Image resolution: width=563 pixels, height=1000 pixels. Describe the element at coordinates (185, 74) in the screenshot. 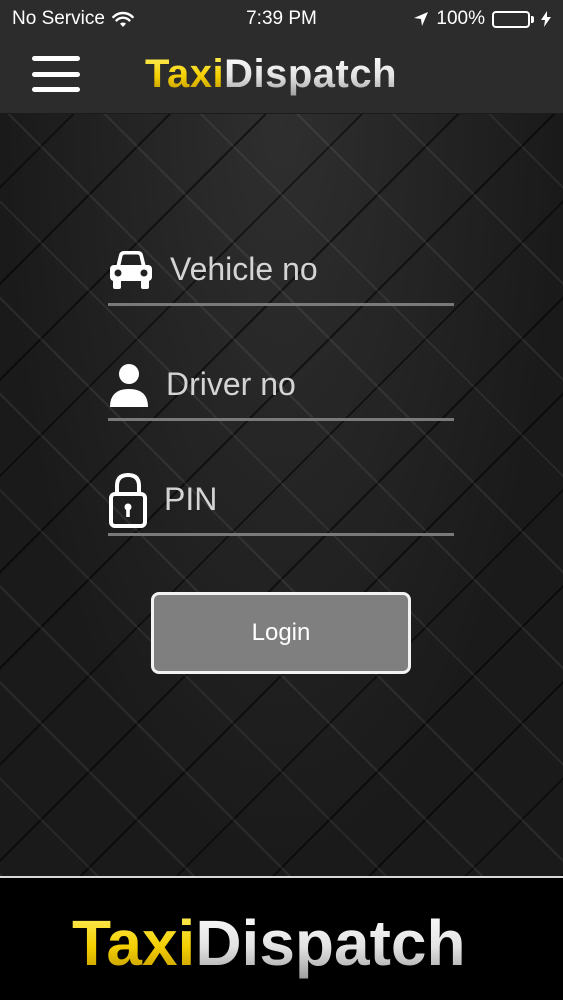

I see `logo-taxi-text: Taxi` at that location.